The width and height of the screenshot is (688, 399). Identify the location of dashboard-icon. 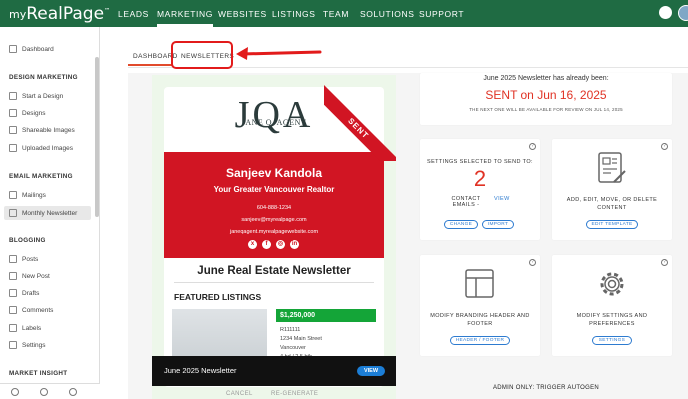
(13, 49).